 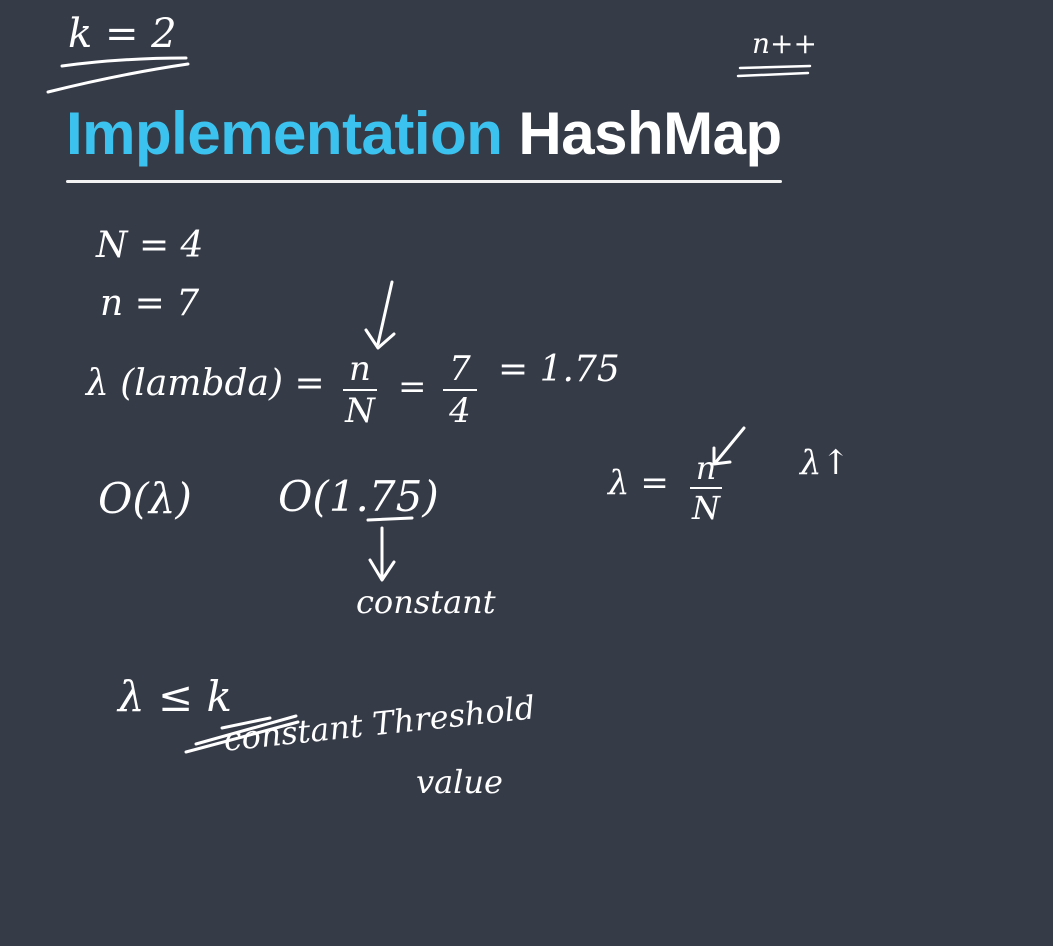 I want to click on fraction-n-numerator: n, so click(x=360, y=369).